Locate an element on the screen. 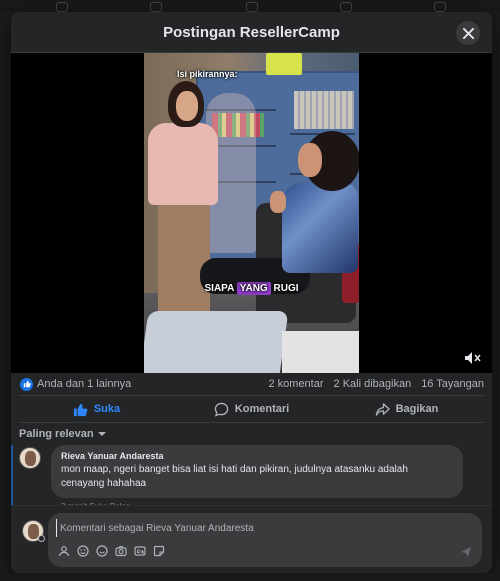  view-count: 16 Tayangan is located at coordinates (452, 384).